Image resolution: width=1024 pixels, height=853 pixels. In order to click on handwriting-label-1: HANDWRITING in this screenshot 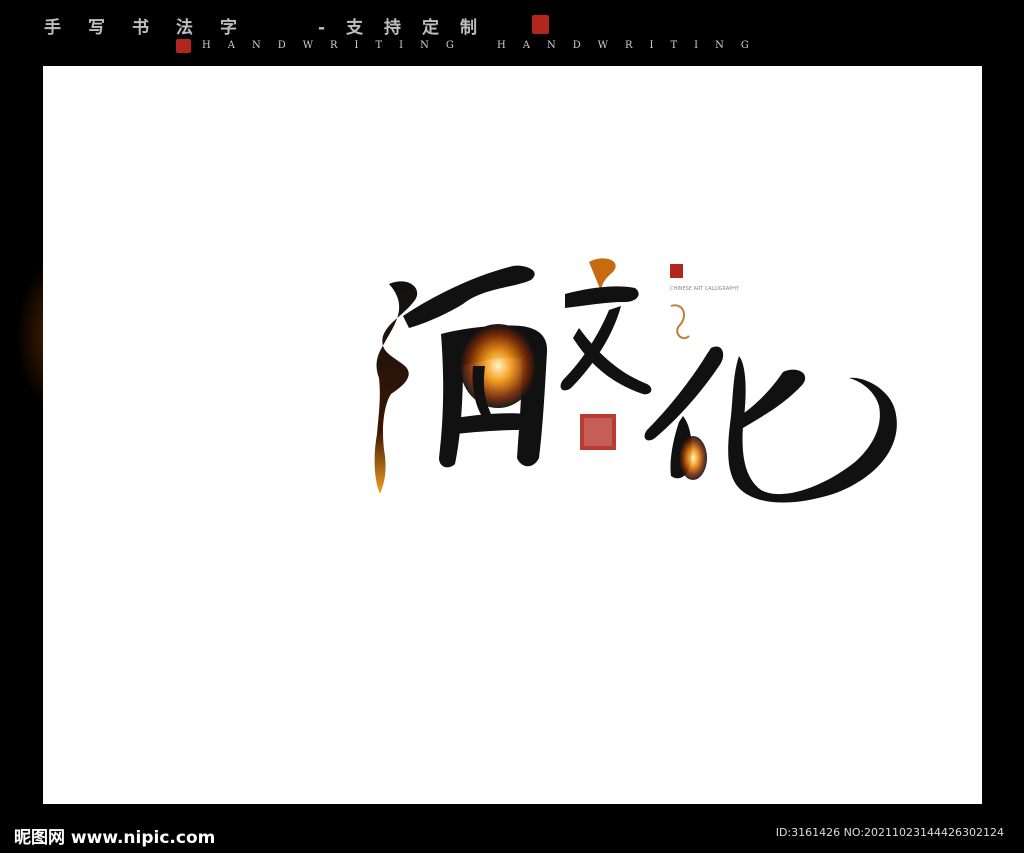, I will do `click(336, 45)`.